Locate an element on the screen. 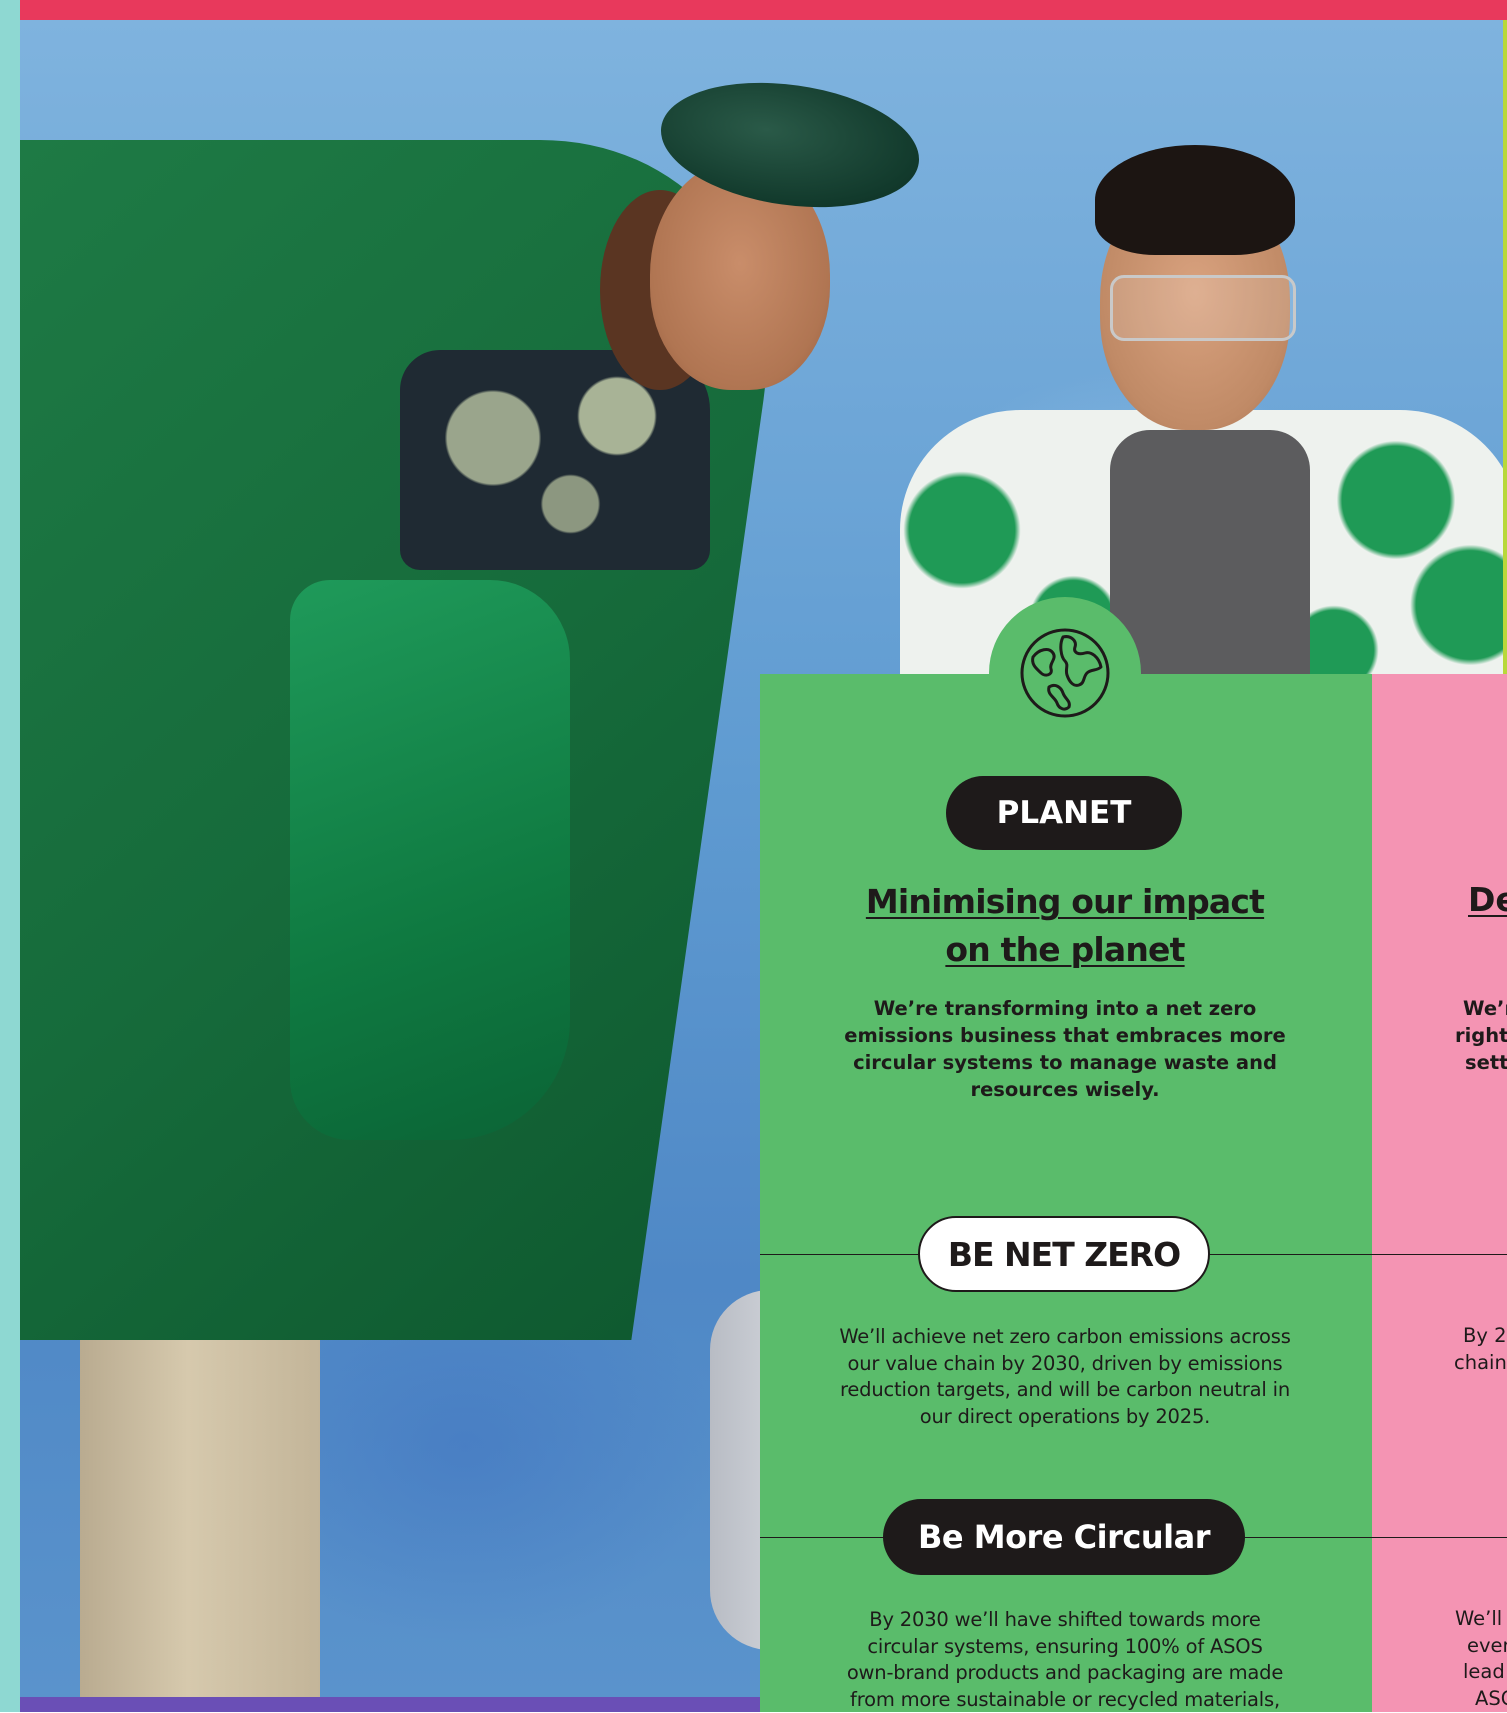 The image size is (1507, 1713). top-accent-bar is located at coordinates (753, 10).